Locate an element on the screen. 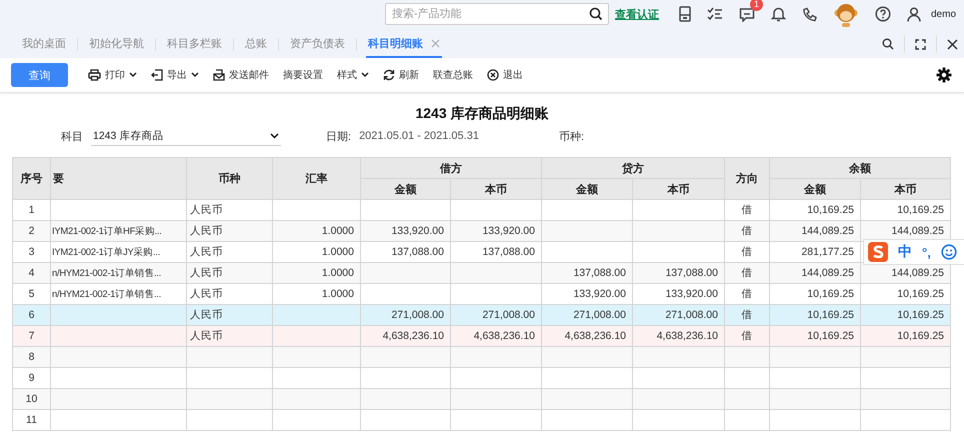  user-name: demo is located at coordinates (943, 14).